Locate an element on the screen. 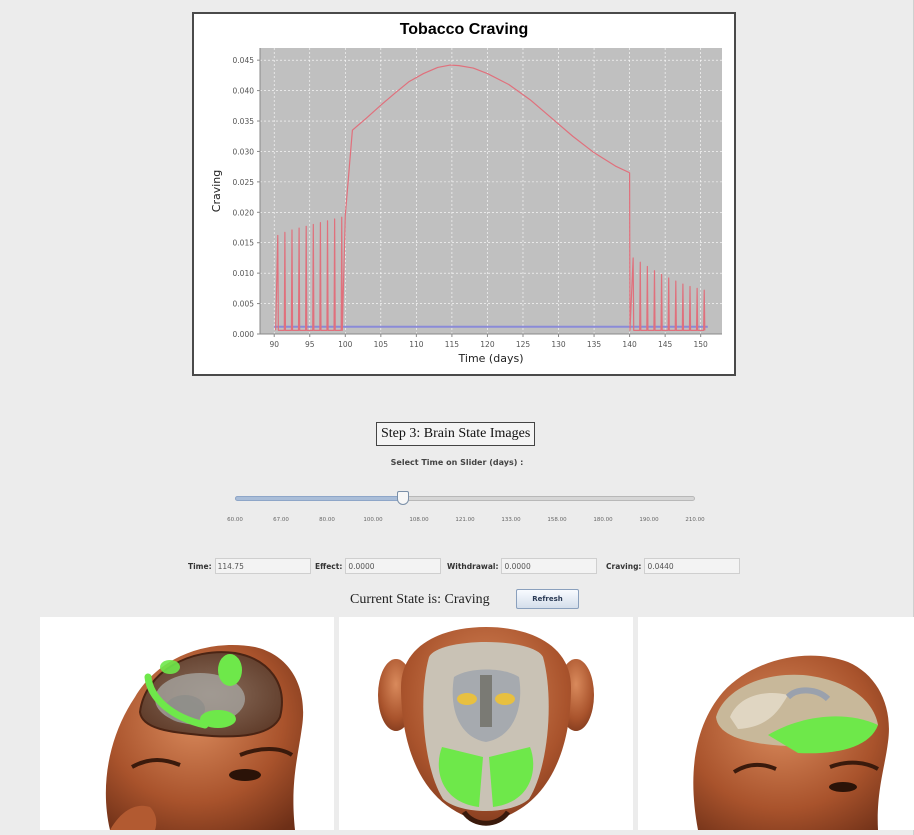  withdrawal-label: Withdrawal: is located at coordinates (473, 566).